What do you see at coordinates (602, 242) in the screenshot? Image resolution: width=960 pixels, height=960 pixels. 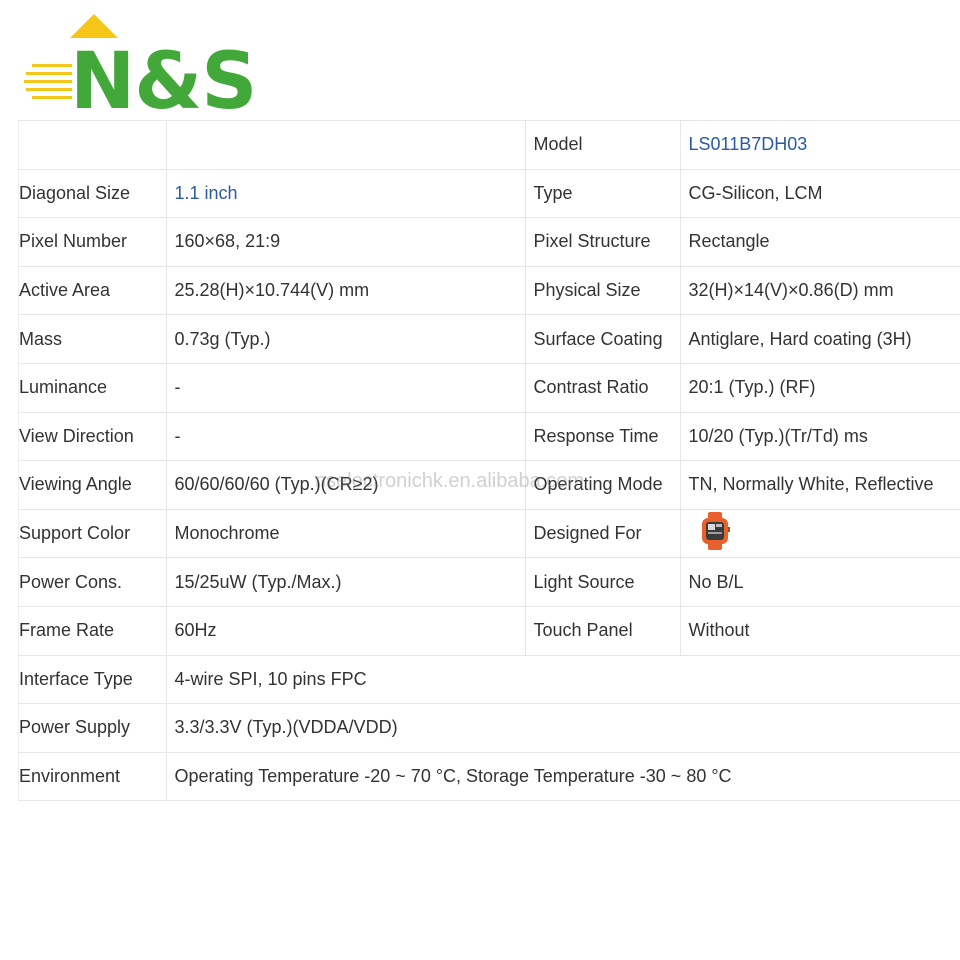 I see `spec-label: Pixel Structure` at bounding box center [602, 242].